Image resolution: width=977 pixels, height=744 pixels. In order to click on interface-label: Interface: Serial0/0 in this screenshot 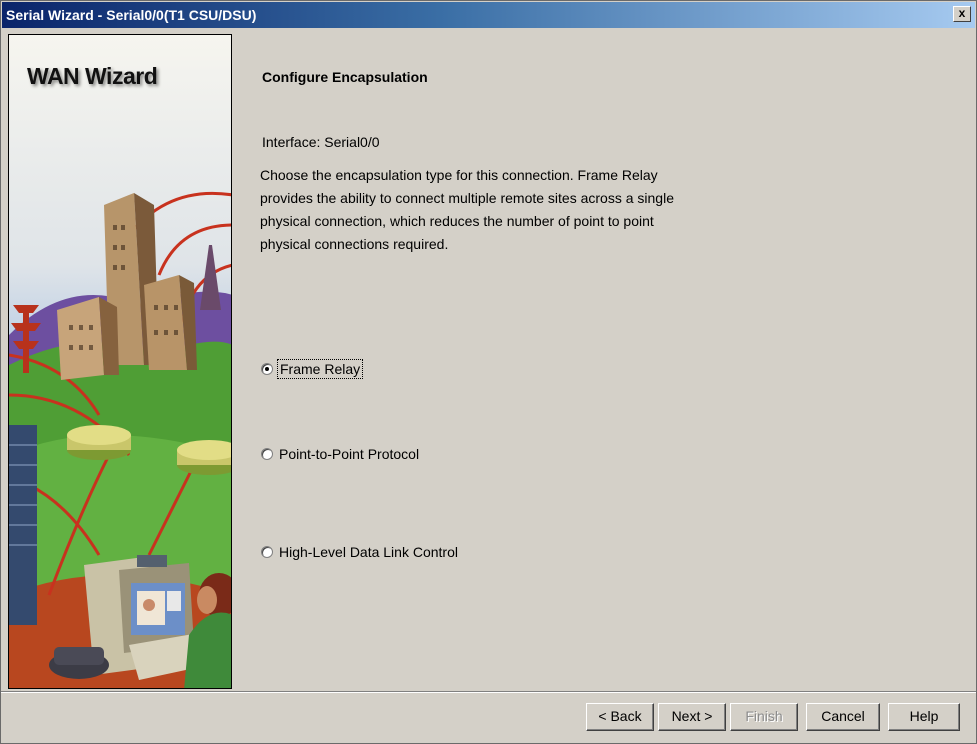, I will do `click(321, 142)`.